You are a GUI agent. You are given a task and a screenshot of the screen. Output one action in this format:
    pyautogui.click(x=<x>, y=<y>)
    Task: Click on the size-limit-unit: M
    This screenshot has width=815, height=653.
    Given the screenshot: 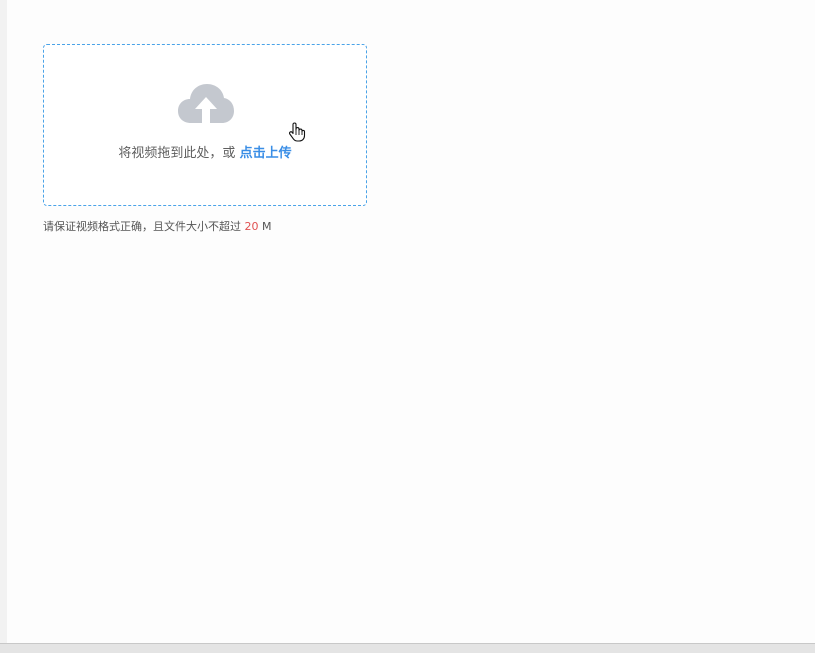 What is the action you would take?
    pyautogui.click(x=265, y=226)
    